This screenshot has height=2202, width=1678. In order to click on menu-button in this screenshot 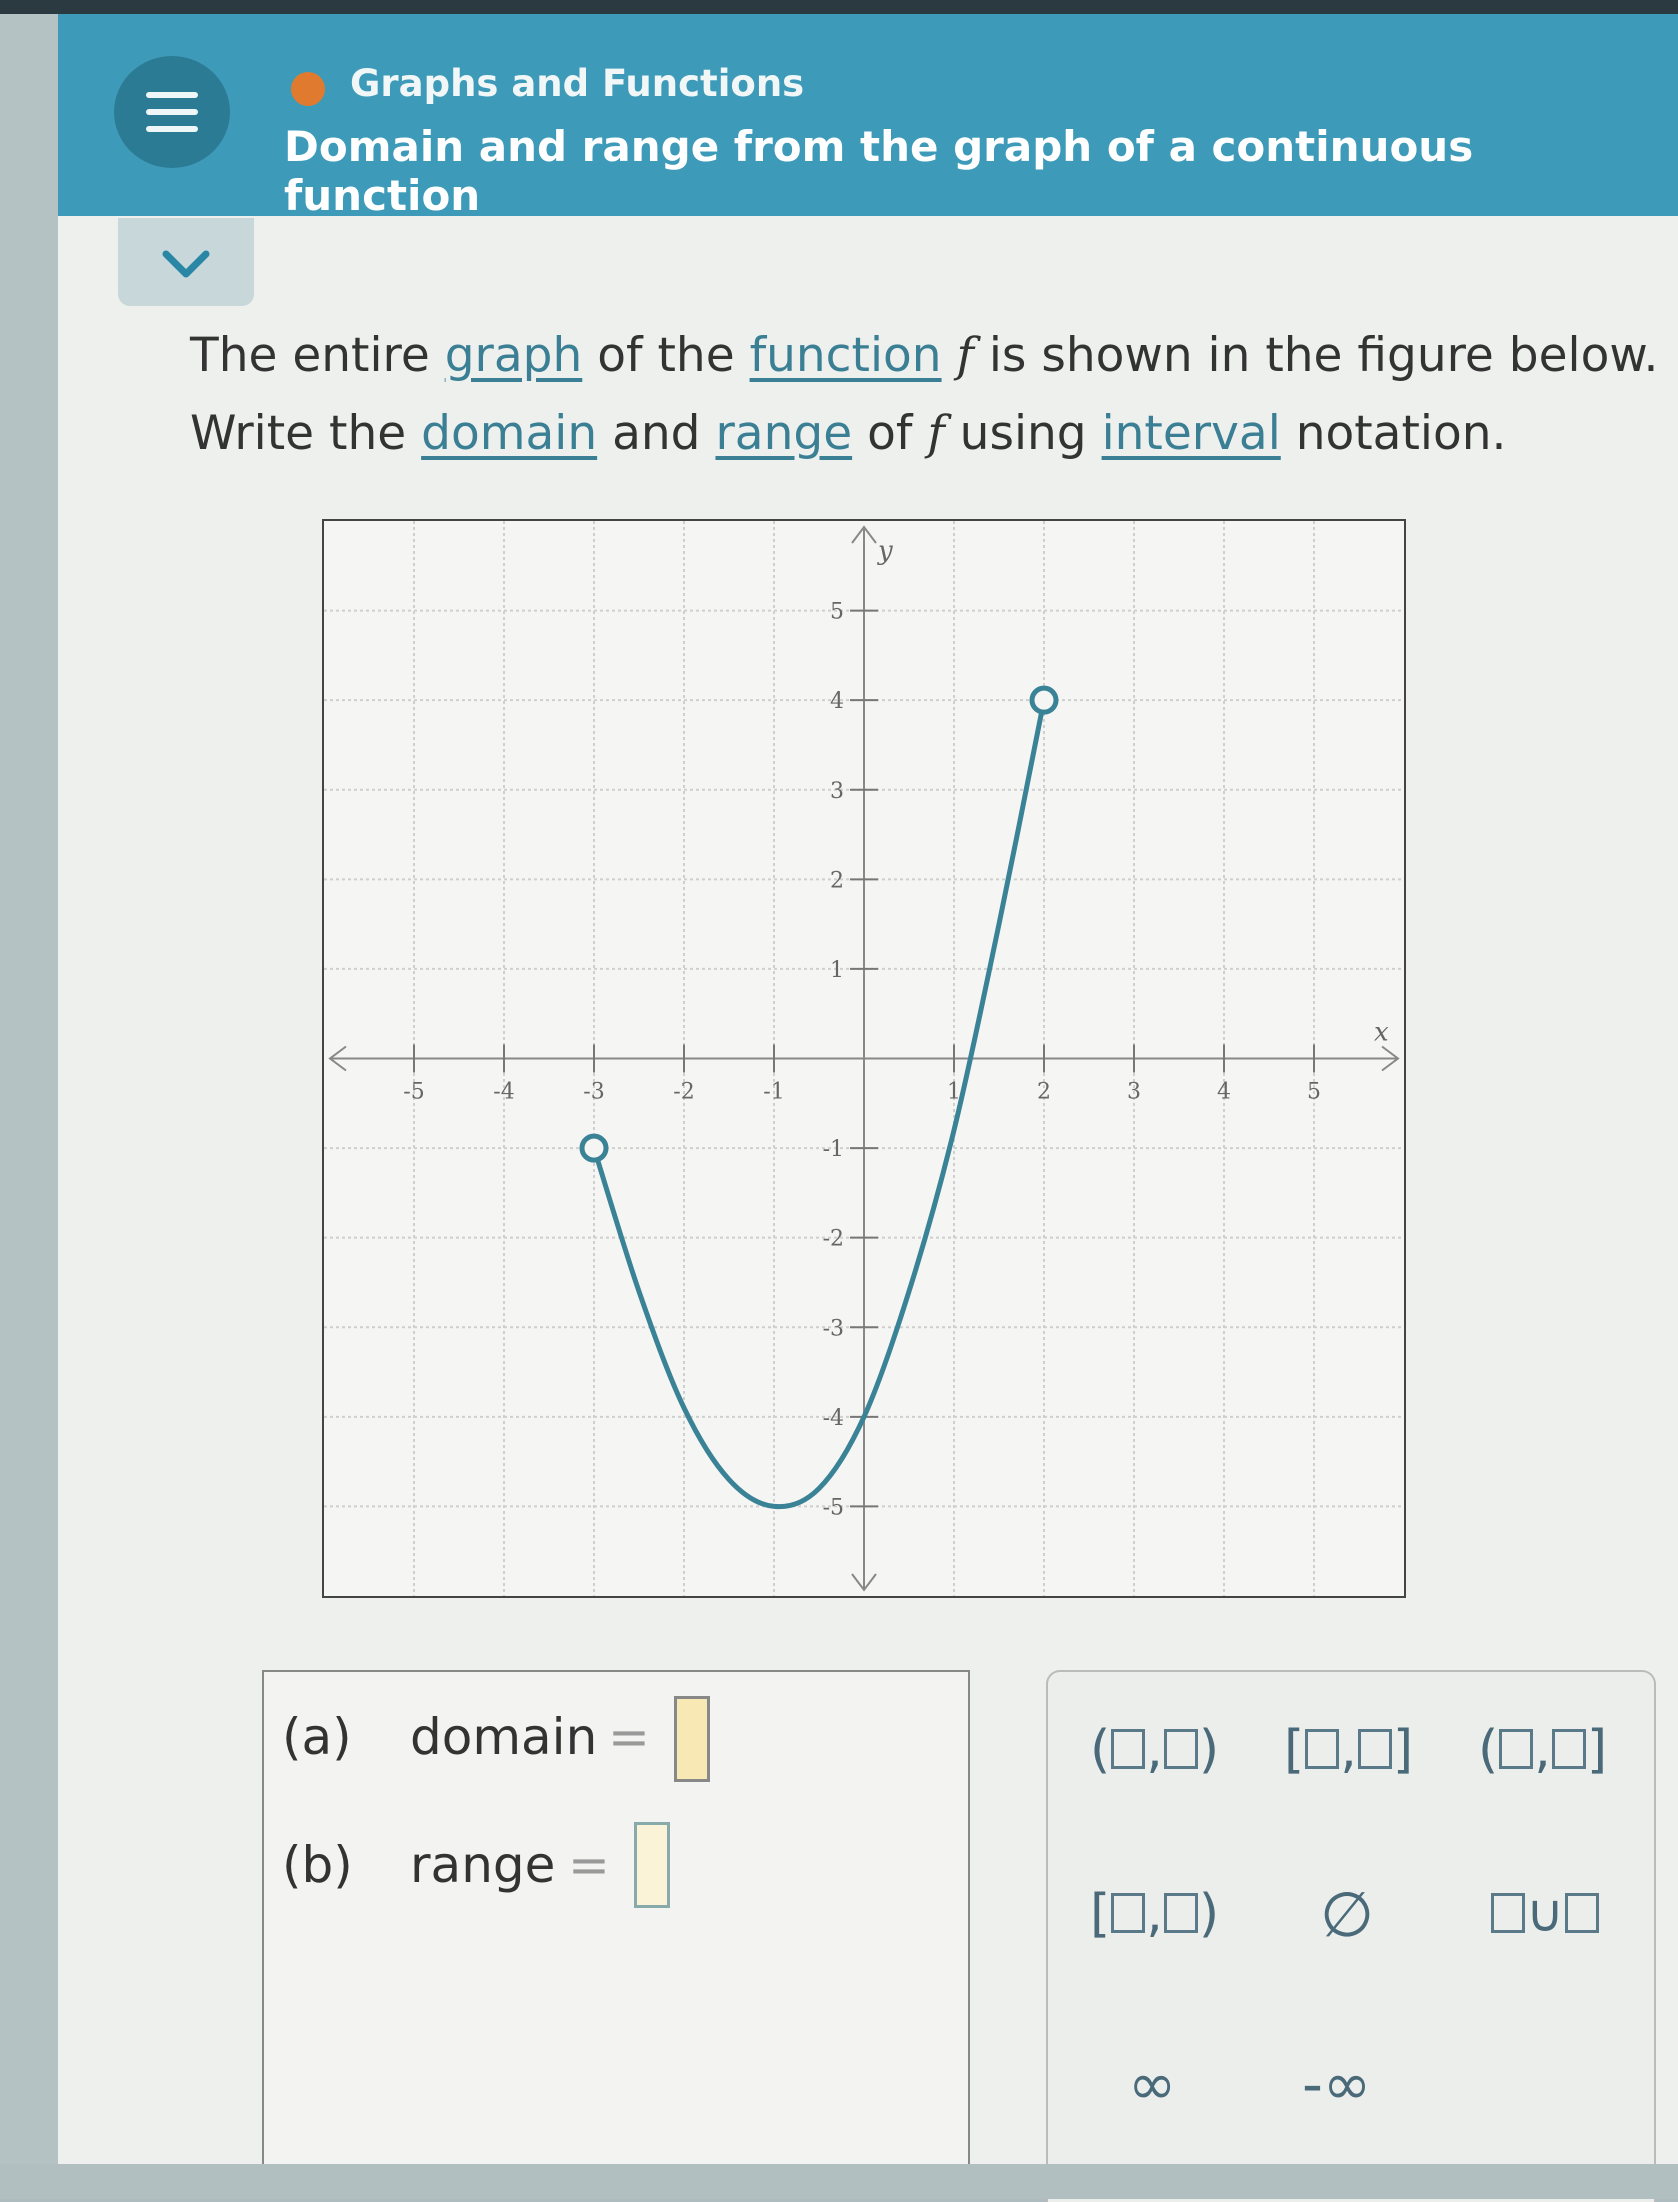, I will do `click(172, 112)`.